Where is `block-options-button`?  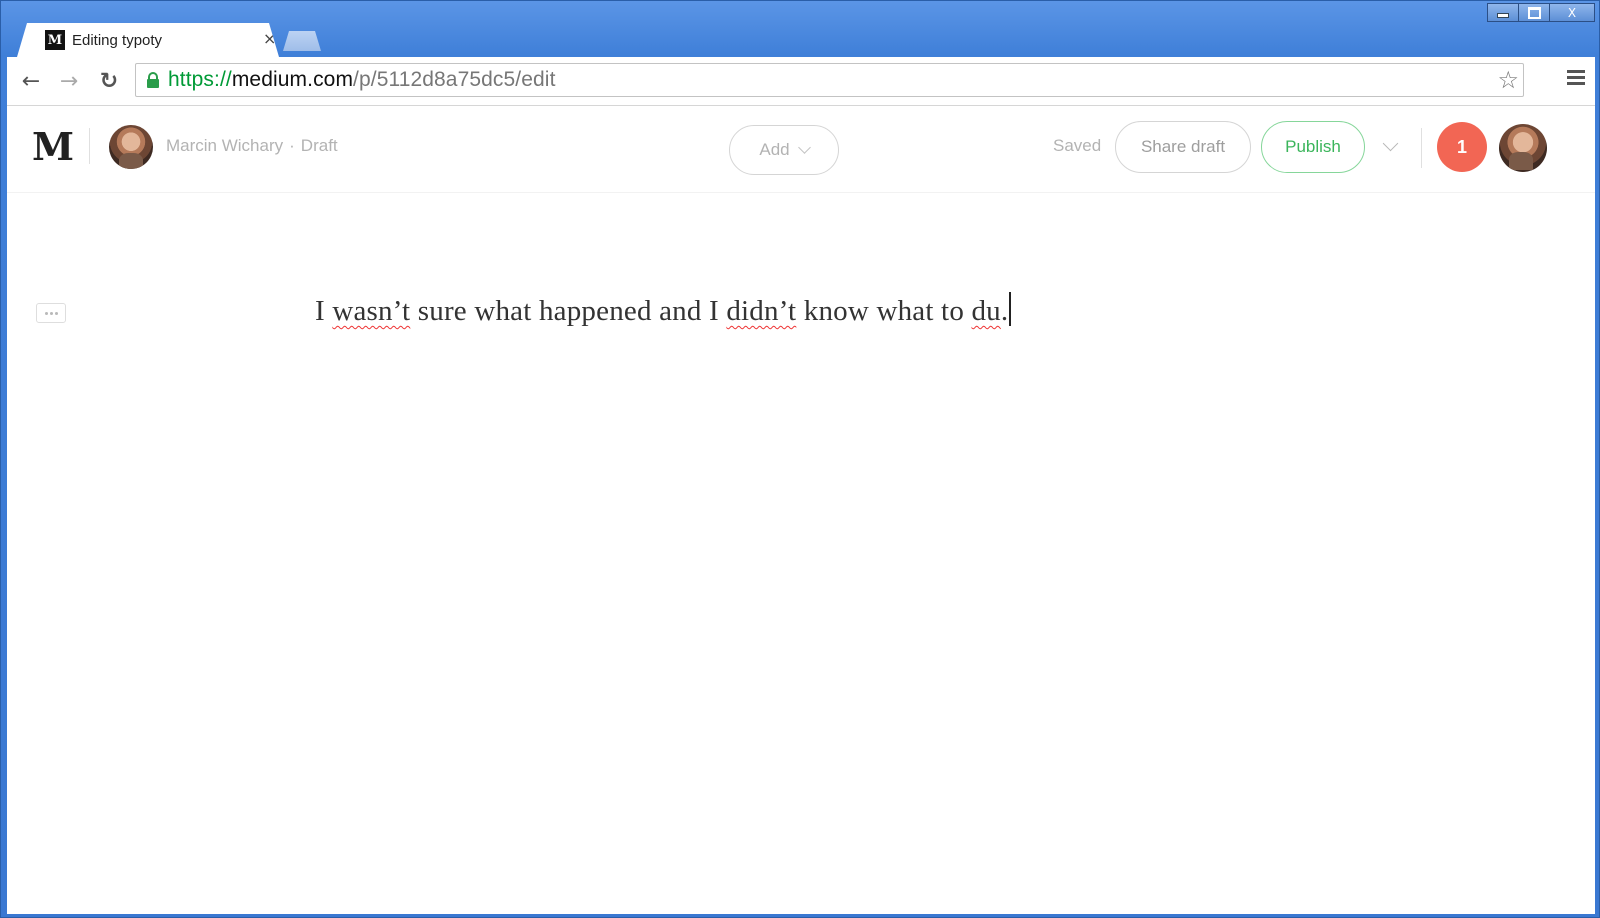
block-options-button is located at coordinates (51, 313).